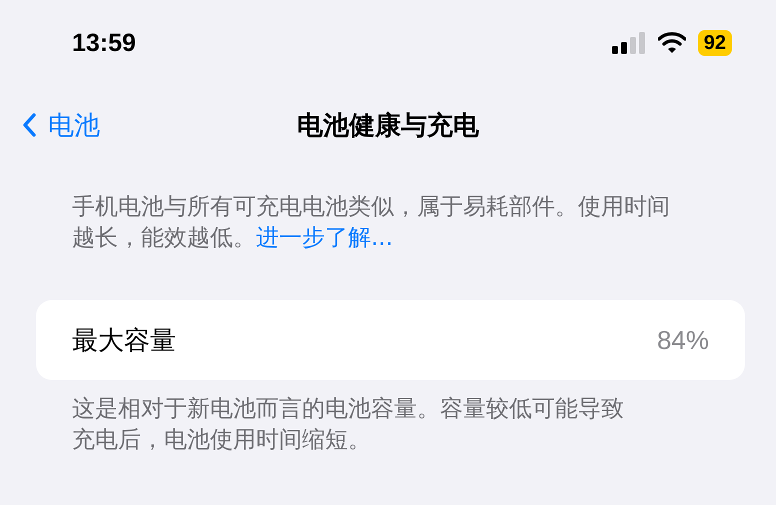 Image resolution: width=776 pixels, height=505 pixels. Describe the element at coordinates (715, 43) in the screenshot. I see `battery-level: 92` at that location.